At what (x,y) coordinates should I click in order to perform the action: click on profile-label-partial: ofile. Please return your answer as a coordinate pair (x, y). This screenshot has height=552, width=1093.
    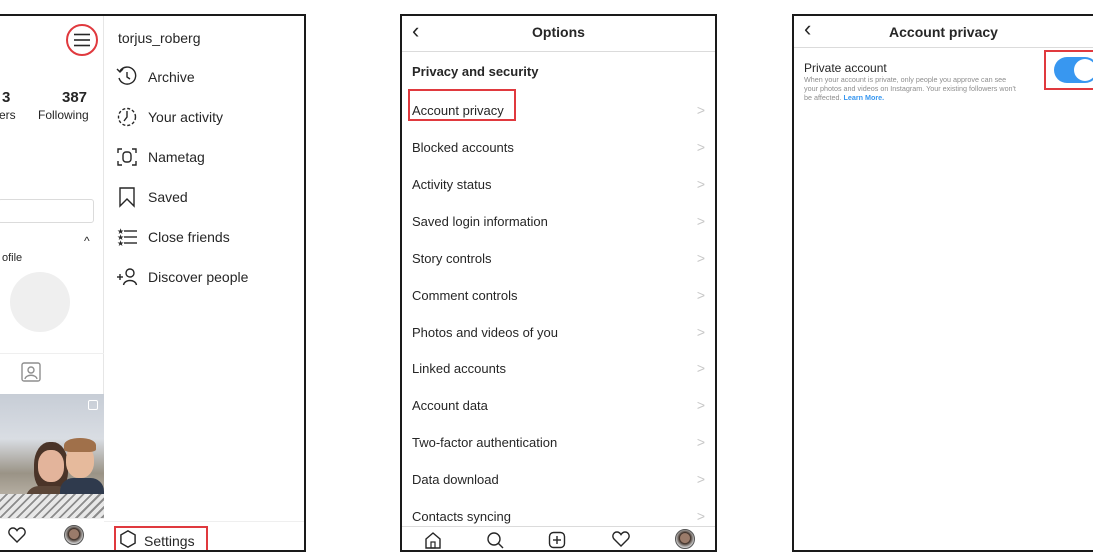
    Looking at the image, I should click on (12, 258).